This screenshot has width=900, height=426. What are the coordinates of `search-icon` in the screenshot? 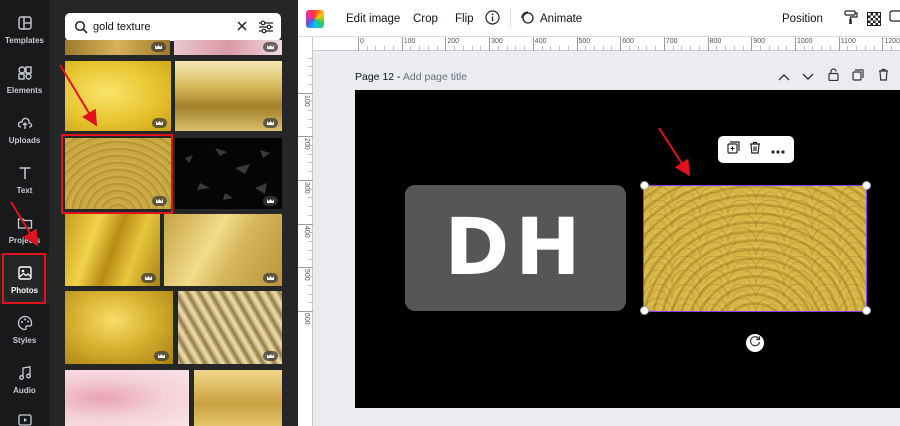 It's located at (81, 27).